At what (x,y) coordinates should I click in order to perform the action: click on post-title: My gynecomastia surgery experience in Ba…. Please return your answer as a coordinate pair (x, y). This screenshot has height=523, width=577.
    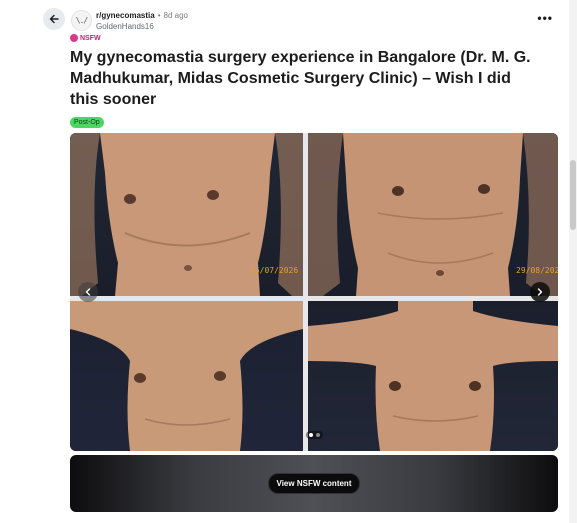
    Looking at the image, I should click on (305, 78).